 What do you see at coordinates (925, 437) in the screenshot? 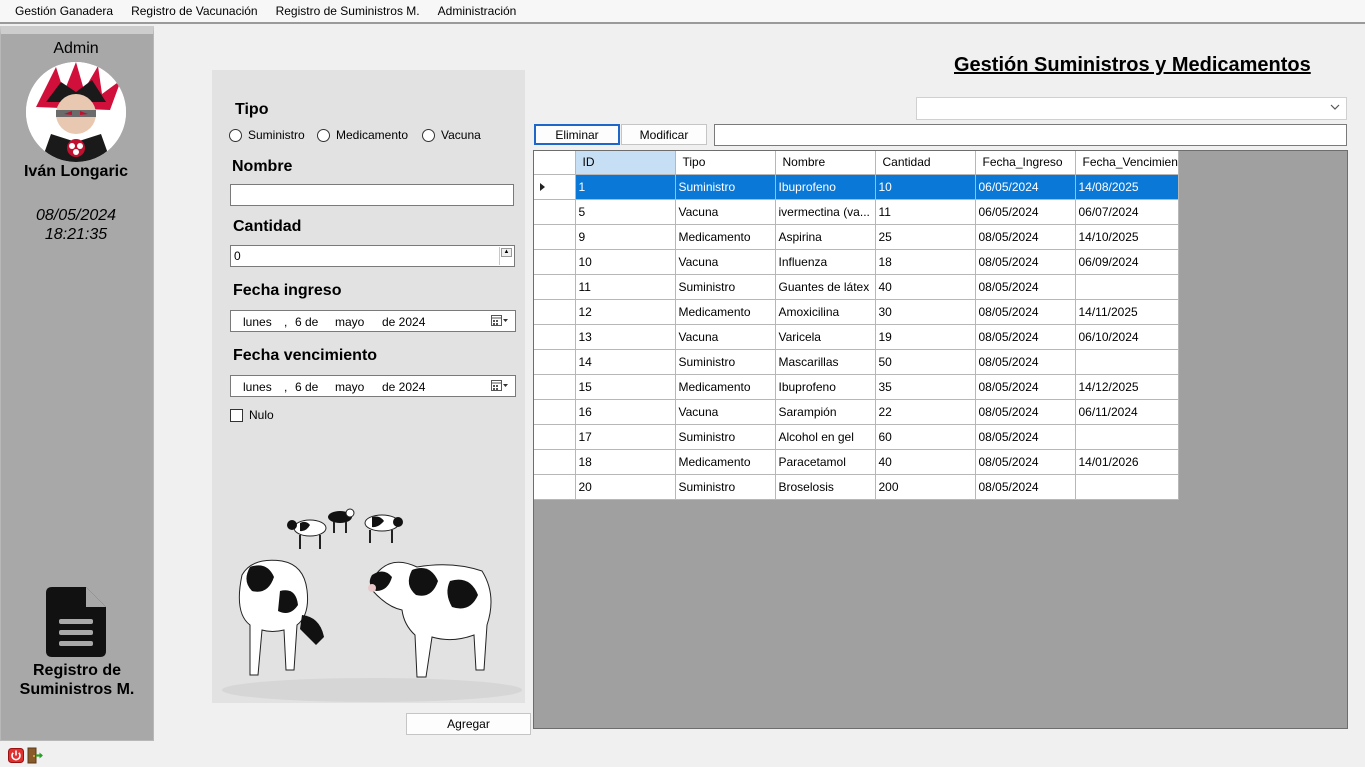
I see `cell-cantidad: 60` at bounding box center [925, 437].